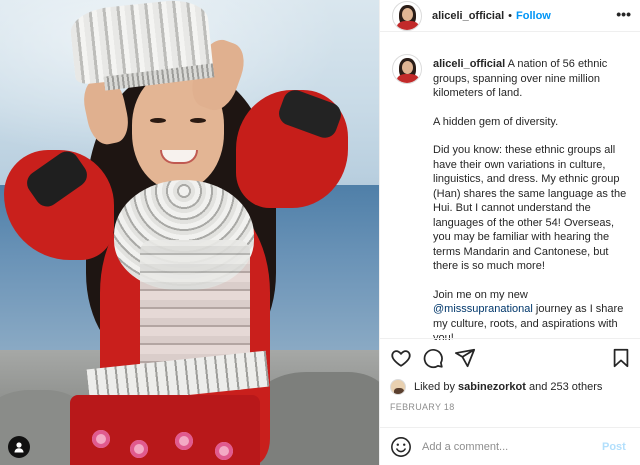 This screenshot has width=640, height=465. I want to click on follow-button: Follow, so click(533, 16).